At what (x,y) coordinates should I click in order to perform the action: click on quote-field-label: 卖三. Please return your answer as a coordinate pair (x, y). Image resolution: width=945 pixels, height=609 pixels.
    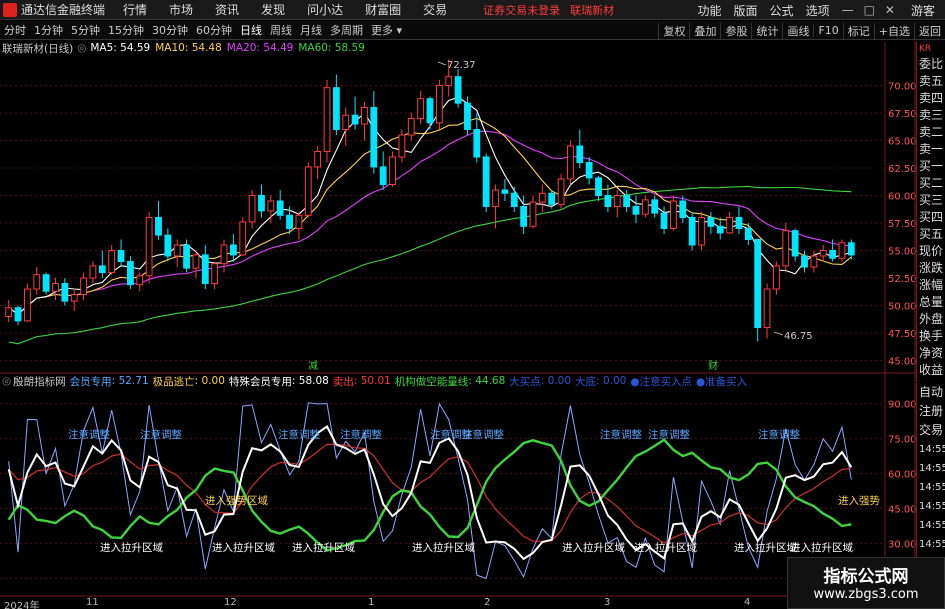
    Looking at the image, I should click on (931, 115).